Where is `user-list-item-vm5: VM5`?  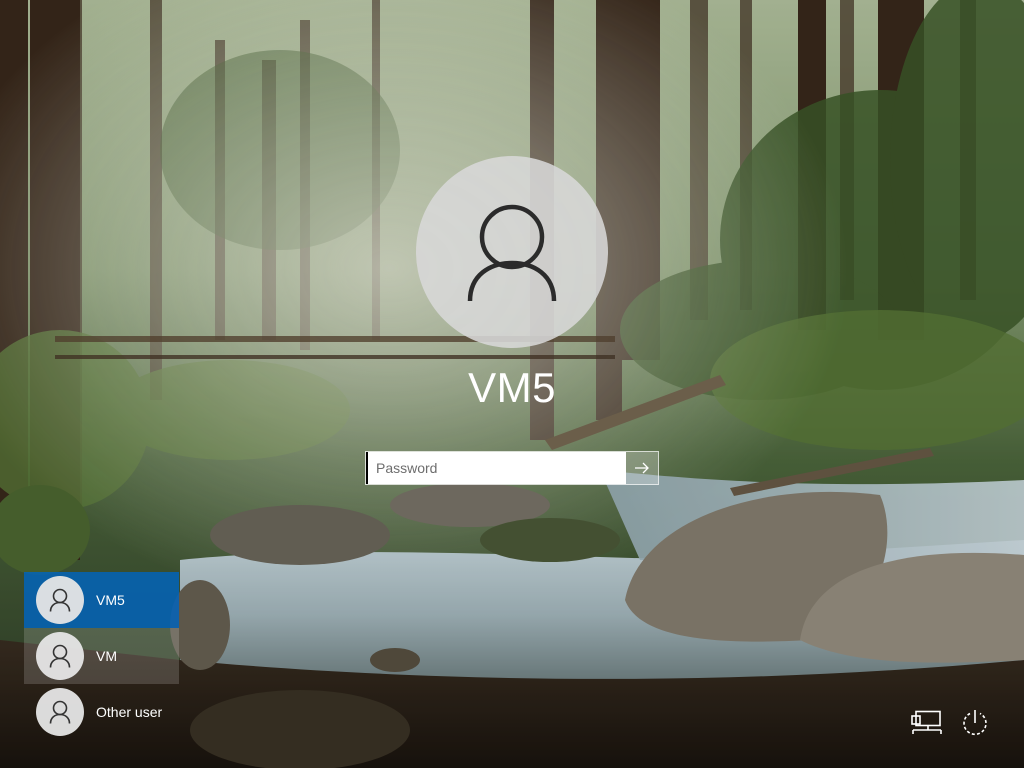 user-list-item-vm5: VM5 is located at coordinates (101, 600).